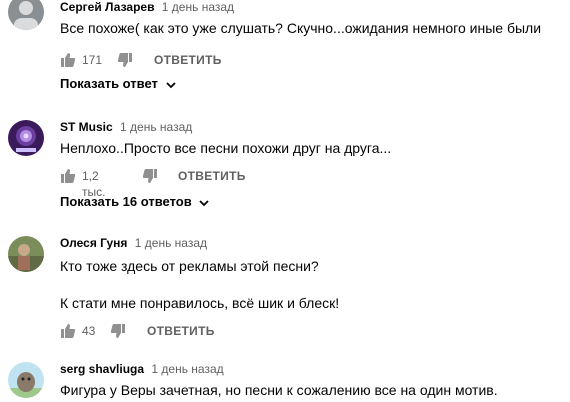 This screenshot has width=570, height=402. I want to click on comment-text-line: Кто тоже здесь от рекламы этой песни?, so click(189, 266).